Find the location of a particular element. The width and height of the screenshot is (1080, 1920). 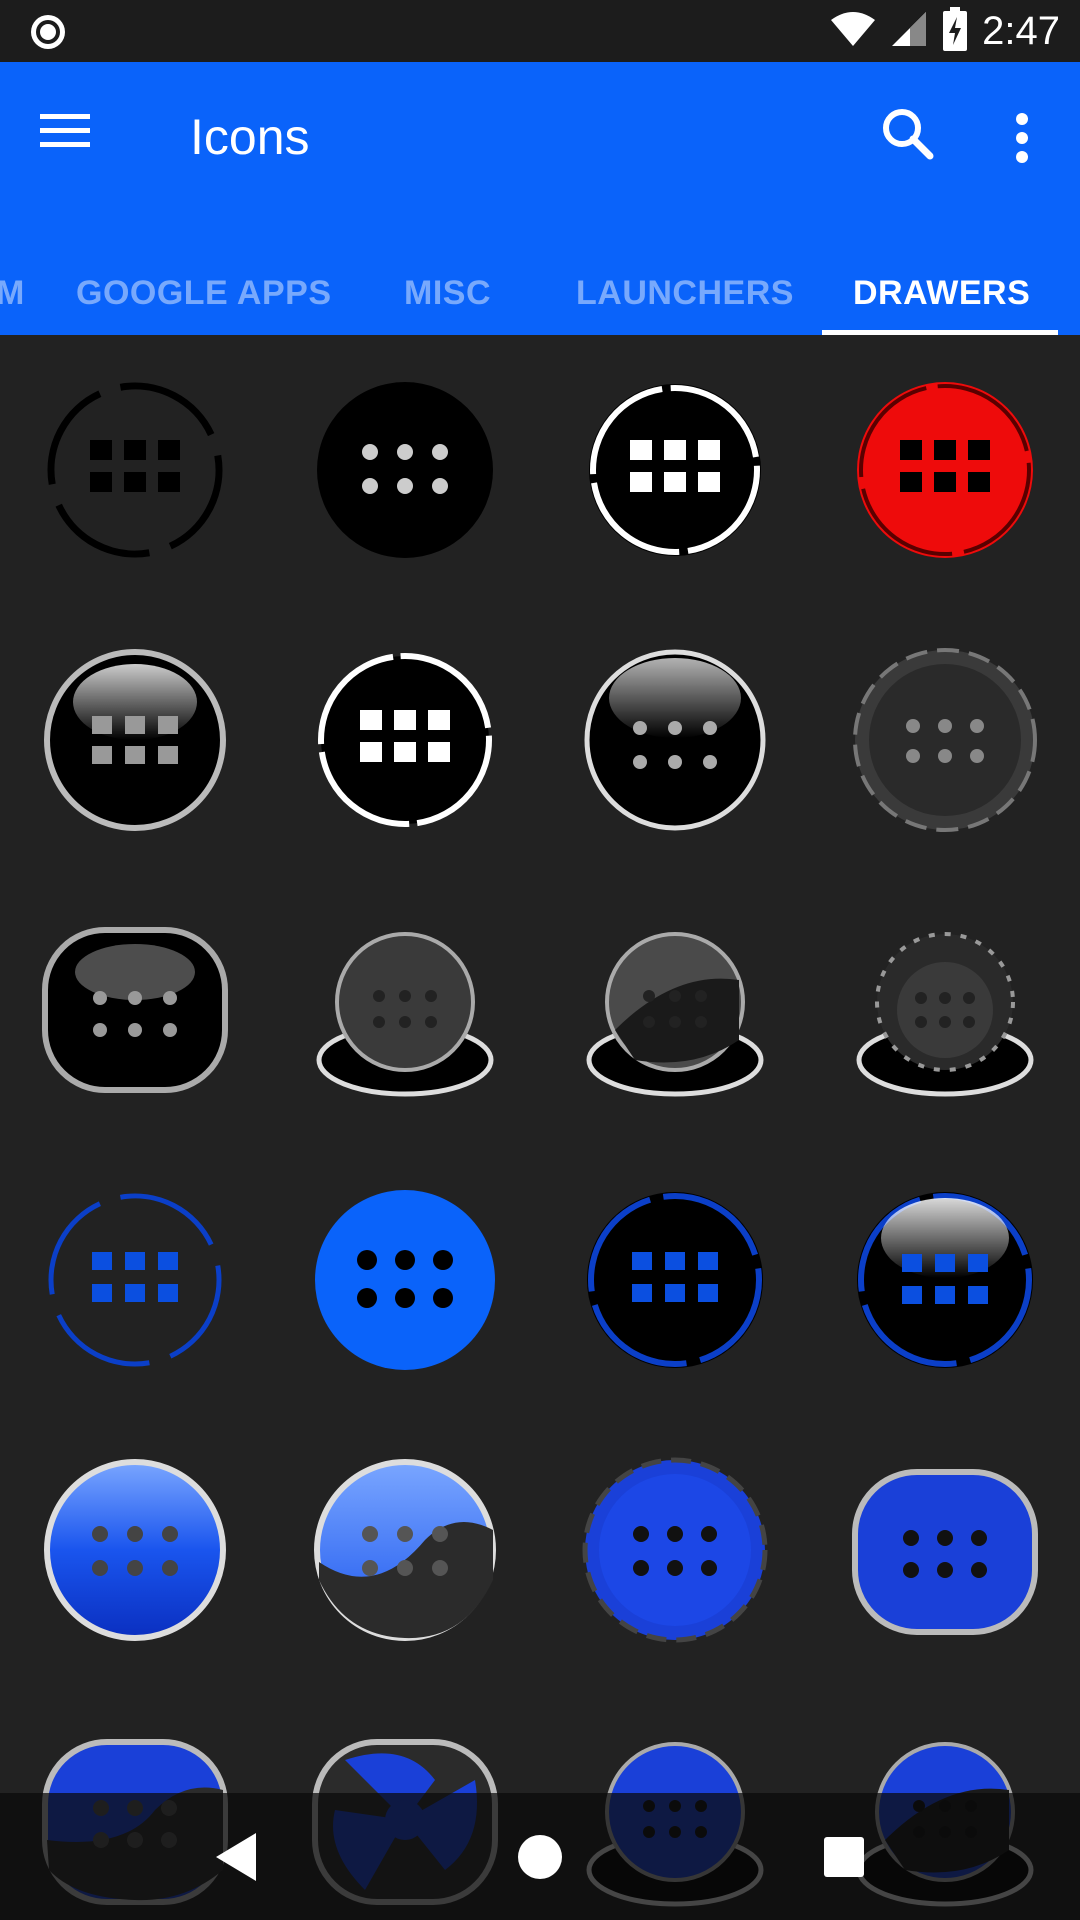

home-button is located at coordinates (540, 1856).